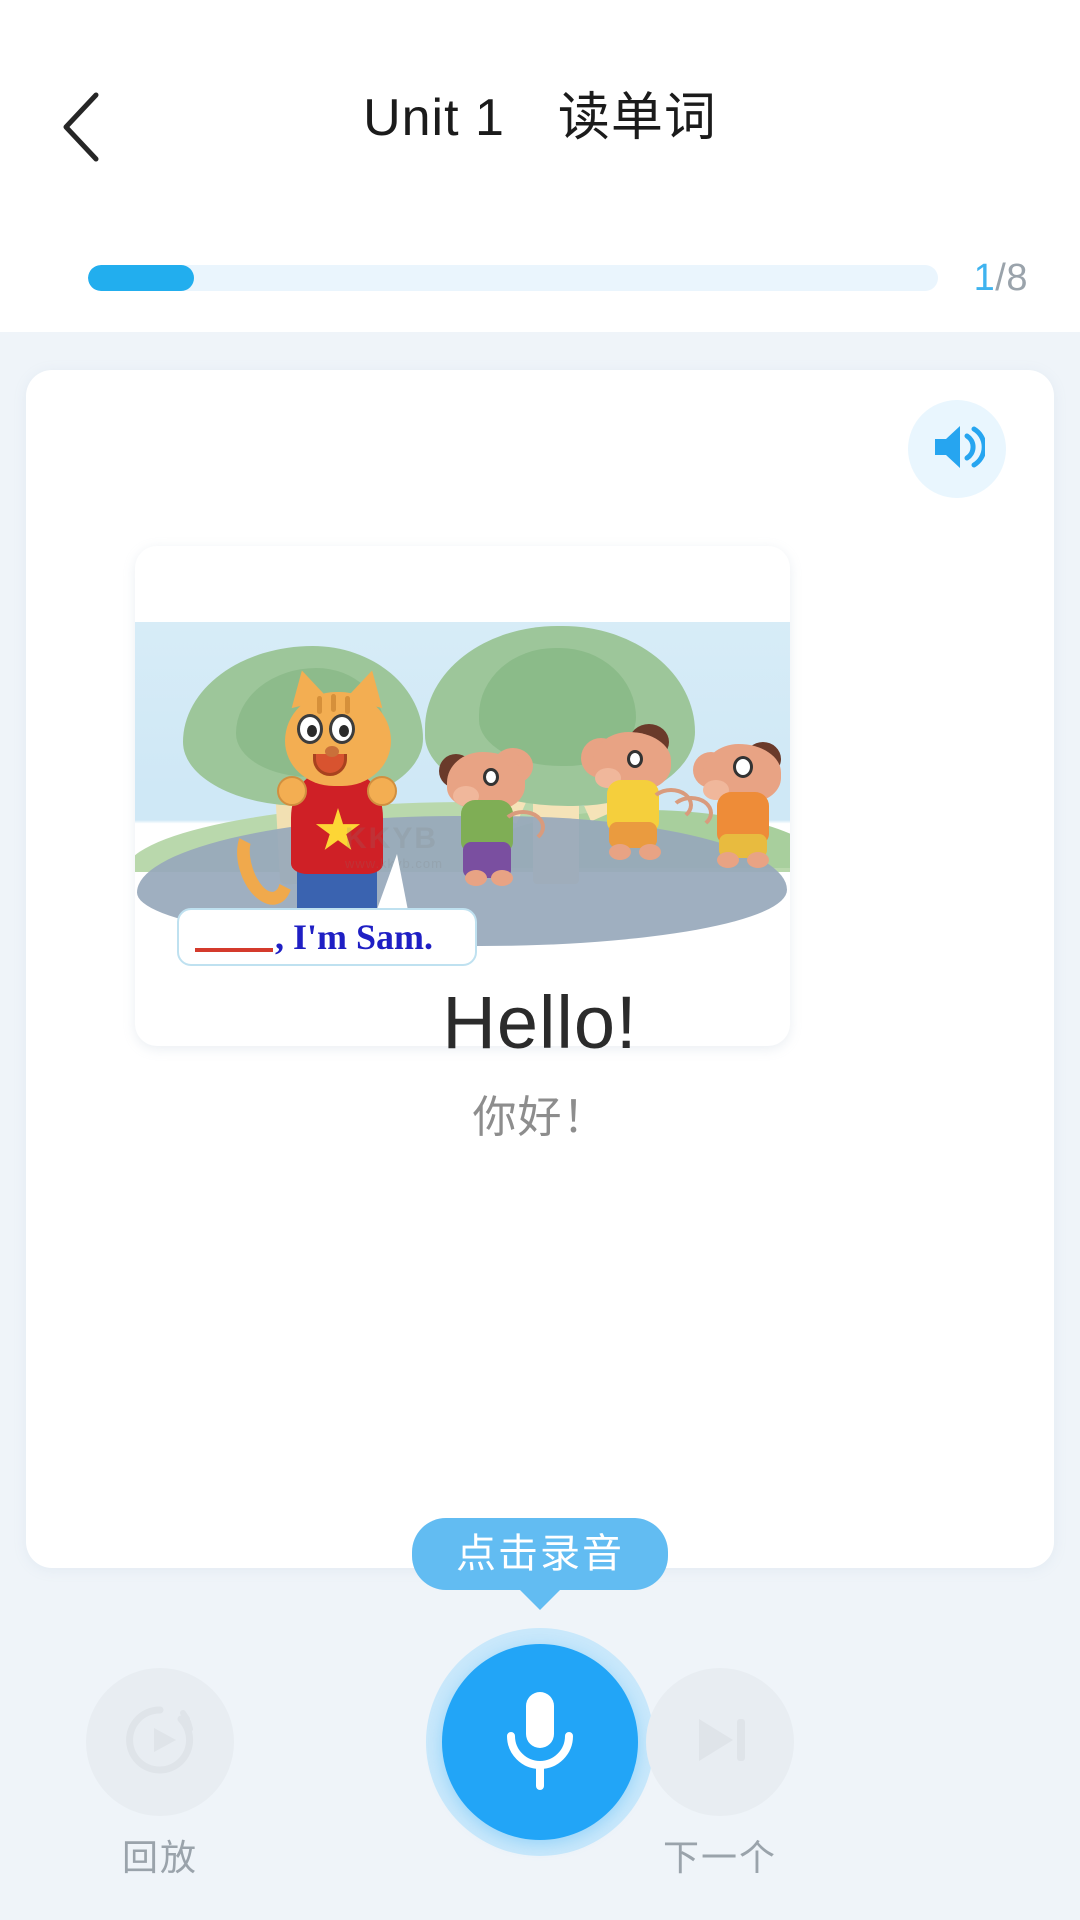  Describe the element at coordinates (476, 878) in the screenshot. I see `mouse1-foot-left` at that location.